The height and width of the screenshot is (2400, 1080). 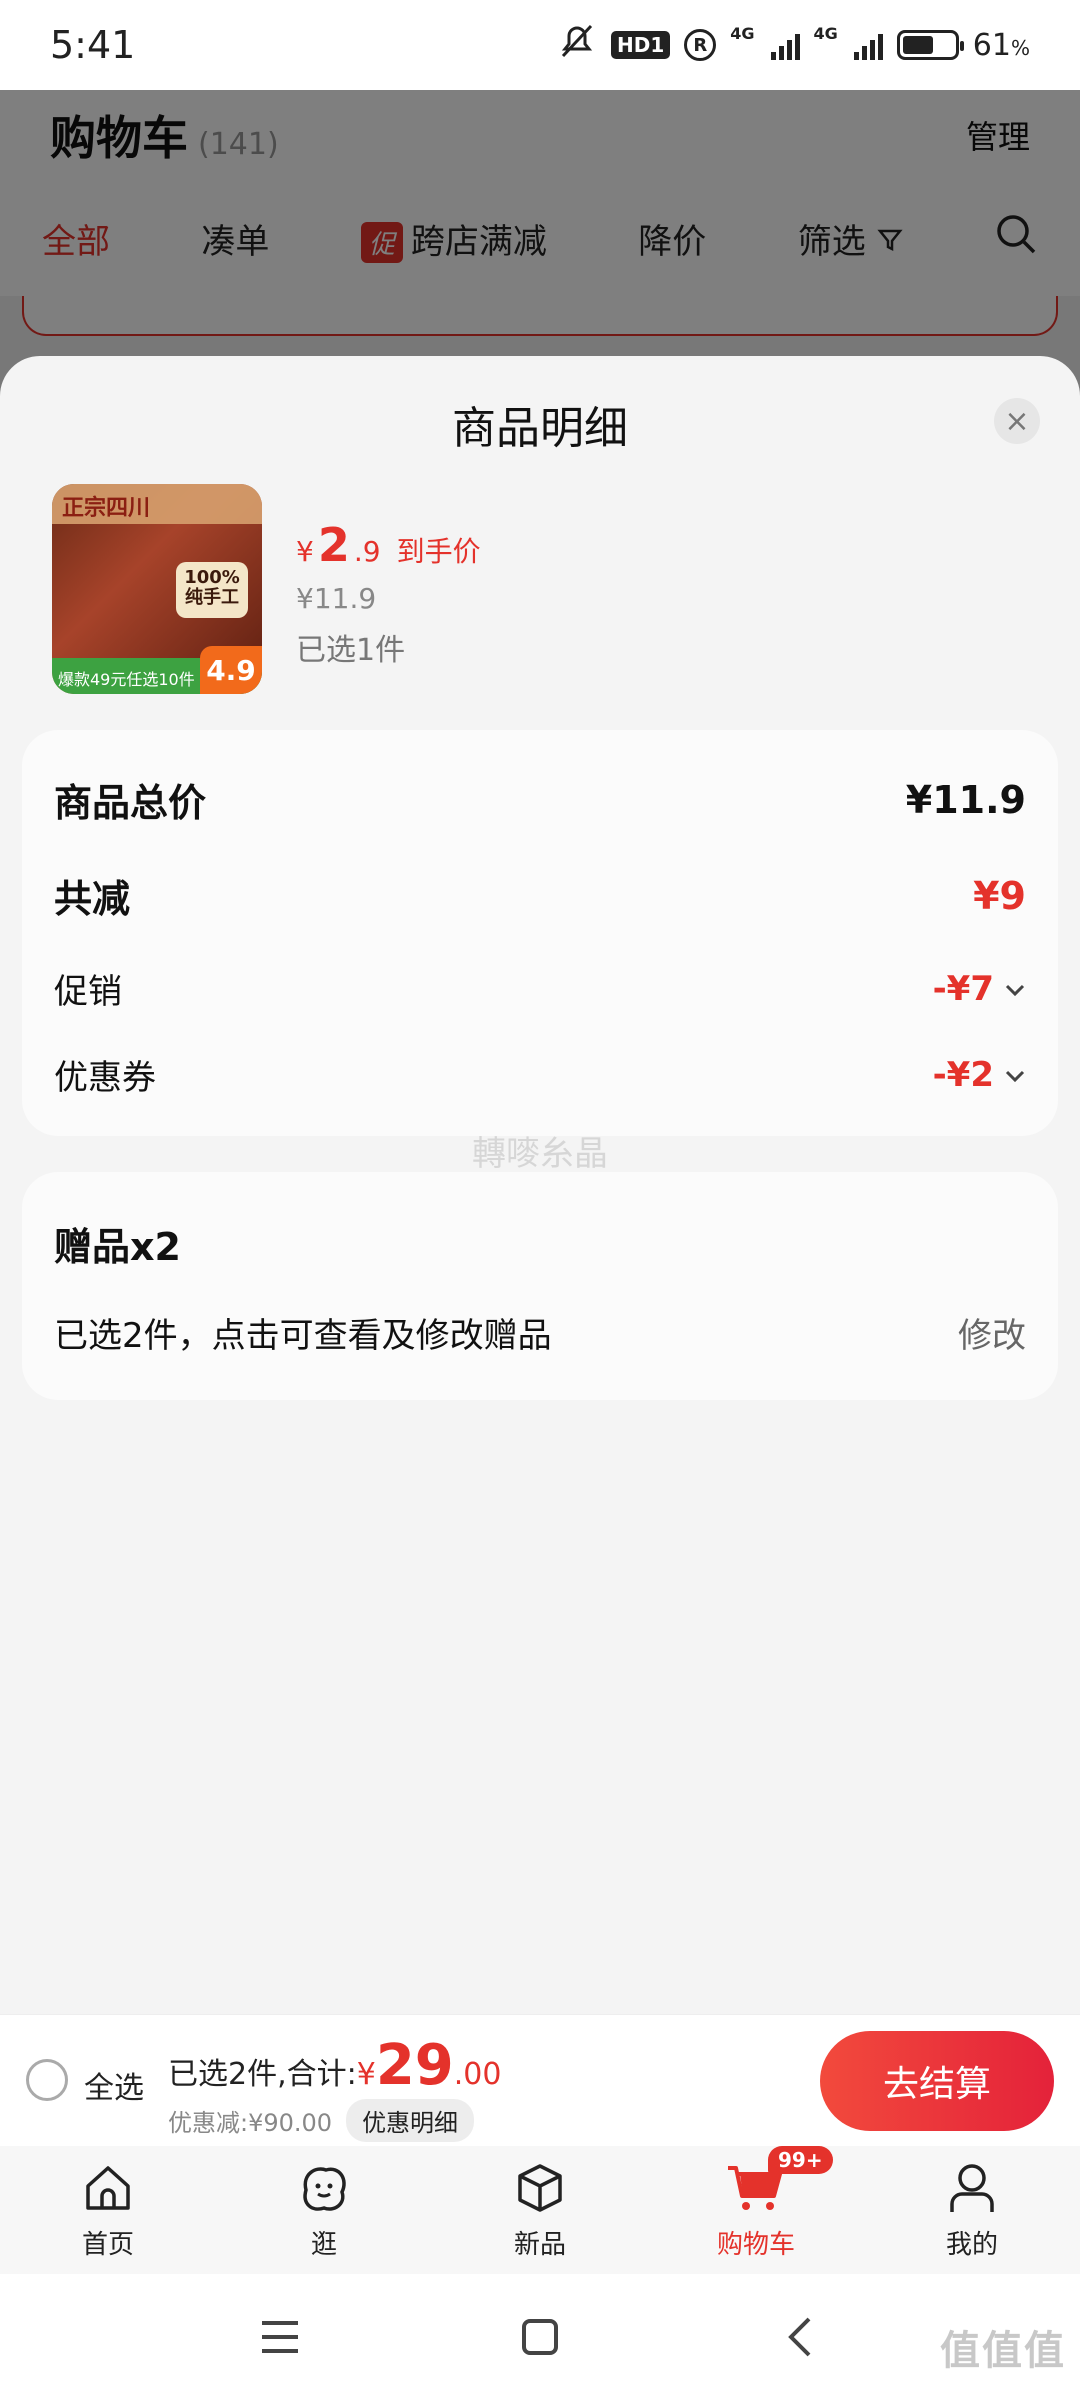 I want to click on total-price-row: 商品总价 ¥11.9, so click(x=540, y=801).